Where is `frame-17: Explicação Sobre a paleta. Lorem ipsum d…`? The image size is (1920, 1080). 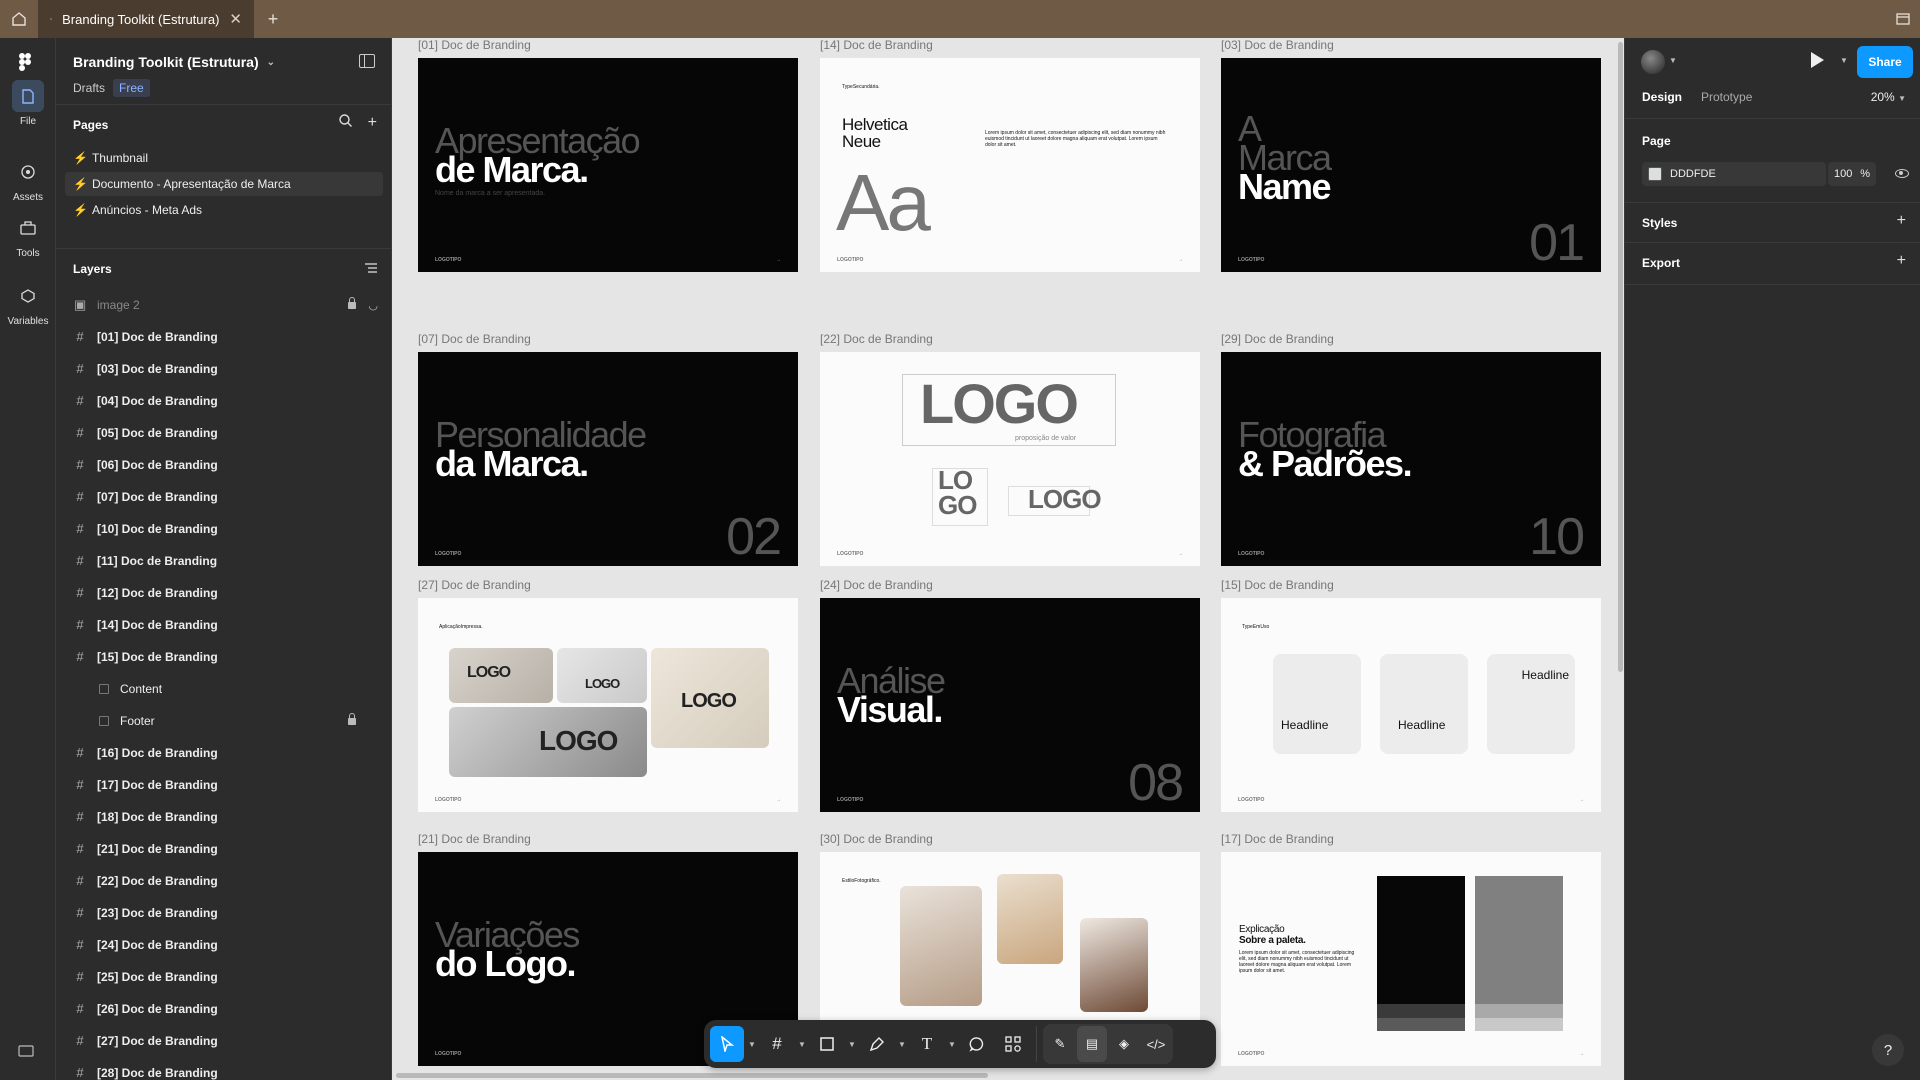
frame-17: Explicação Sobre a paleta. Lorem ipsum d… is located at coordinates (1411, 959).